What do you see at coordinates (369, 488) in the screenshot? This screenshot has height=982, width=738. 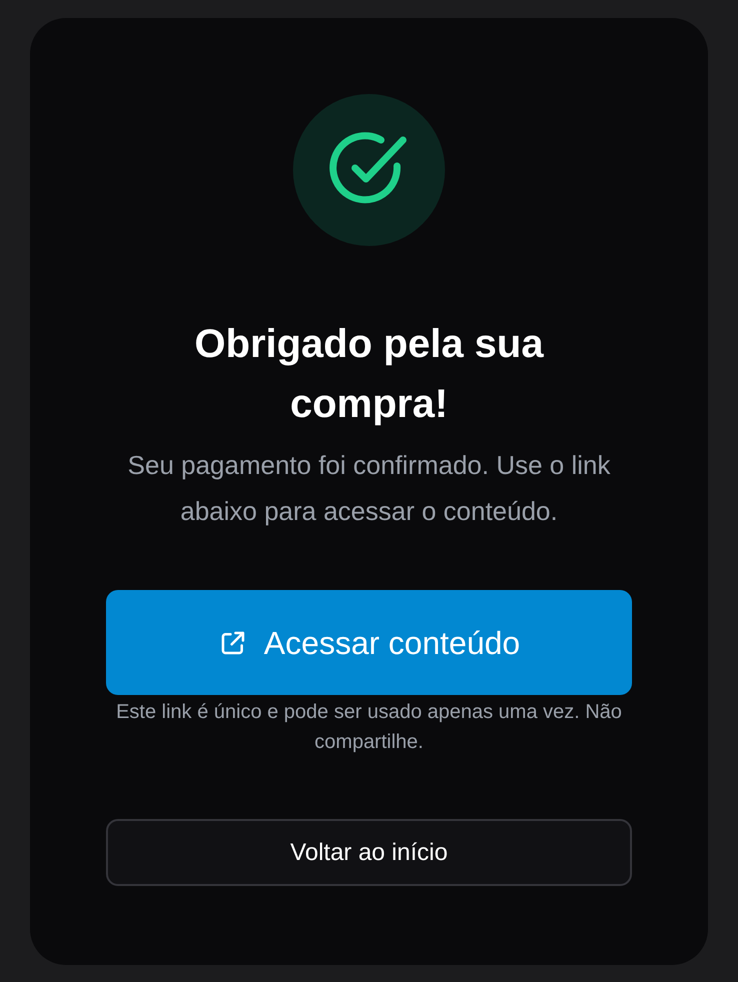 I see `confirmation-message: Seu pagamento foi confirmado. Use o link abaixo para acessar o conteúdo.` at bounding box center [369, 488].